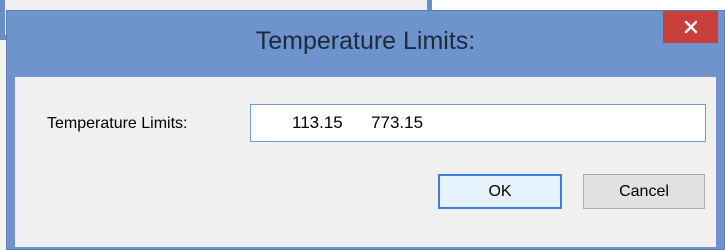  I want to click on close-button, so click(690, 27).